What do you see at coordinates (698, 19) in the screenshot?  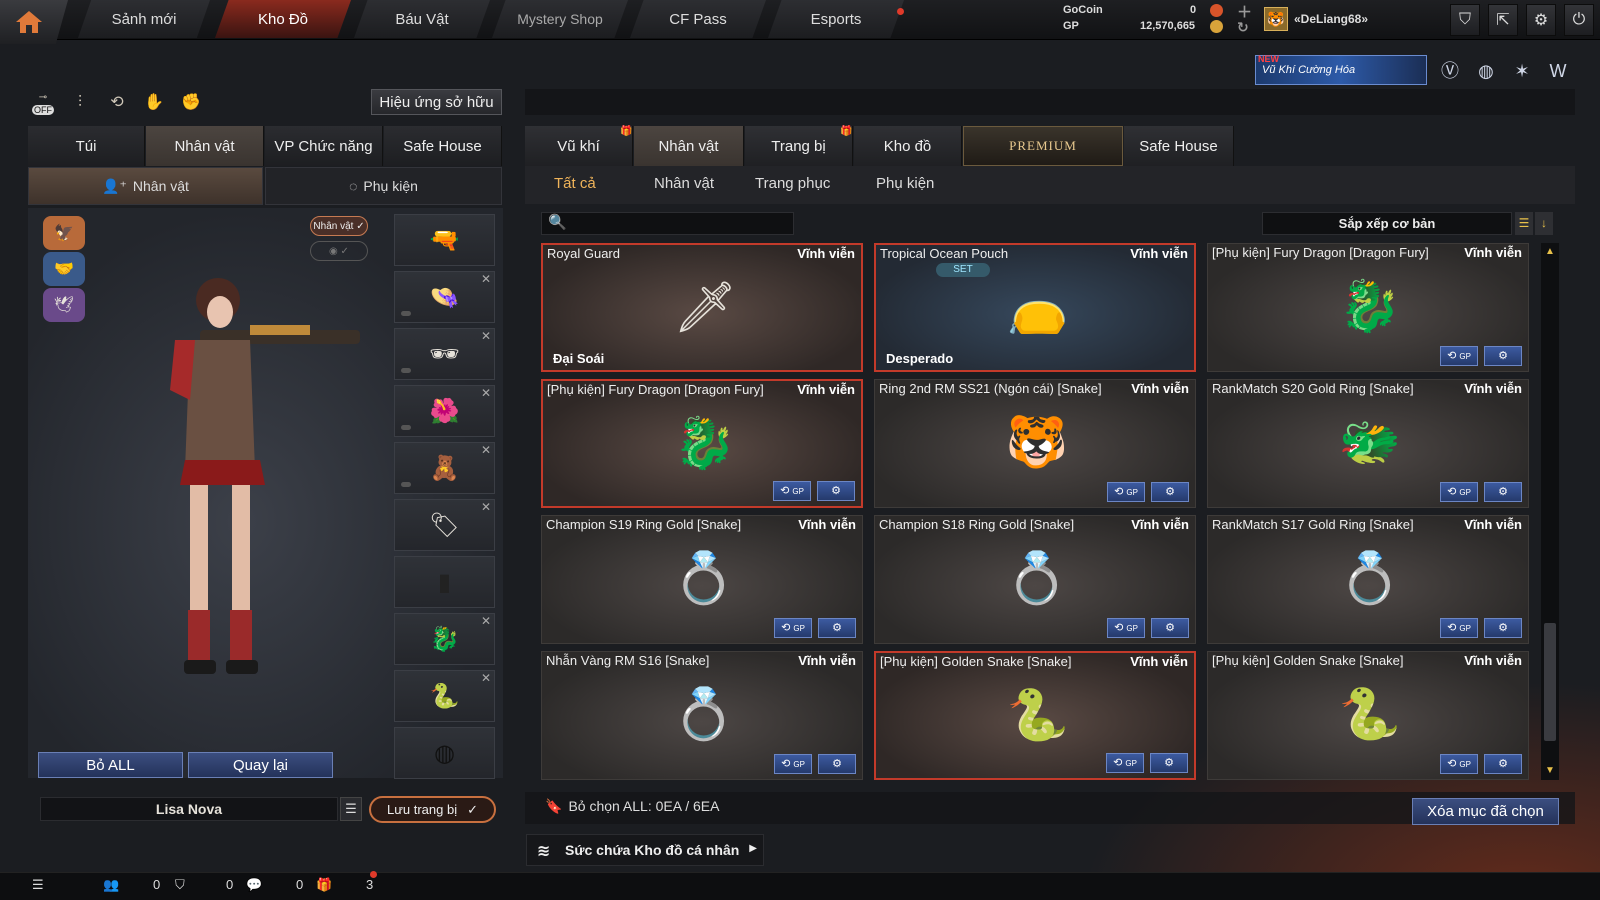 I see `nav-cf-pass: CF Pass` at bounding box center [698, 19].